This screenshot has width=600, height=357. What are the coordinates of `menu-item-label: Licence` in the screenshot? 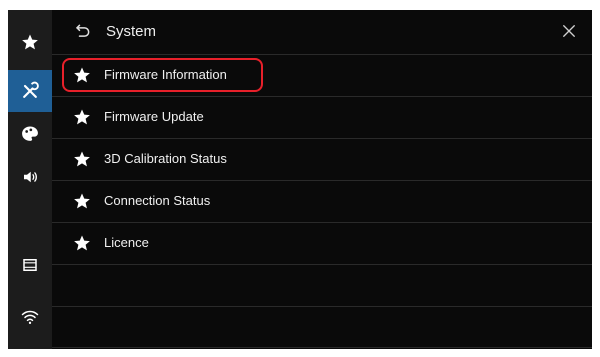 It's located at (126, 242).